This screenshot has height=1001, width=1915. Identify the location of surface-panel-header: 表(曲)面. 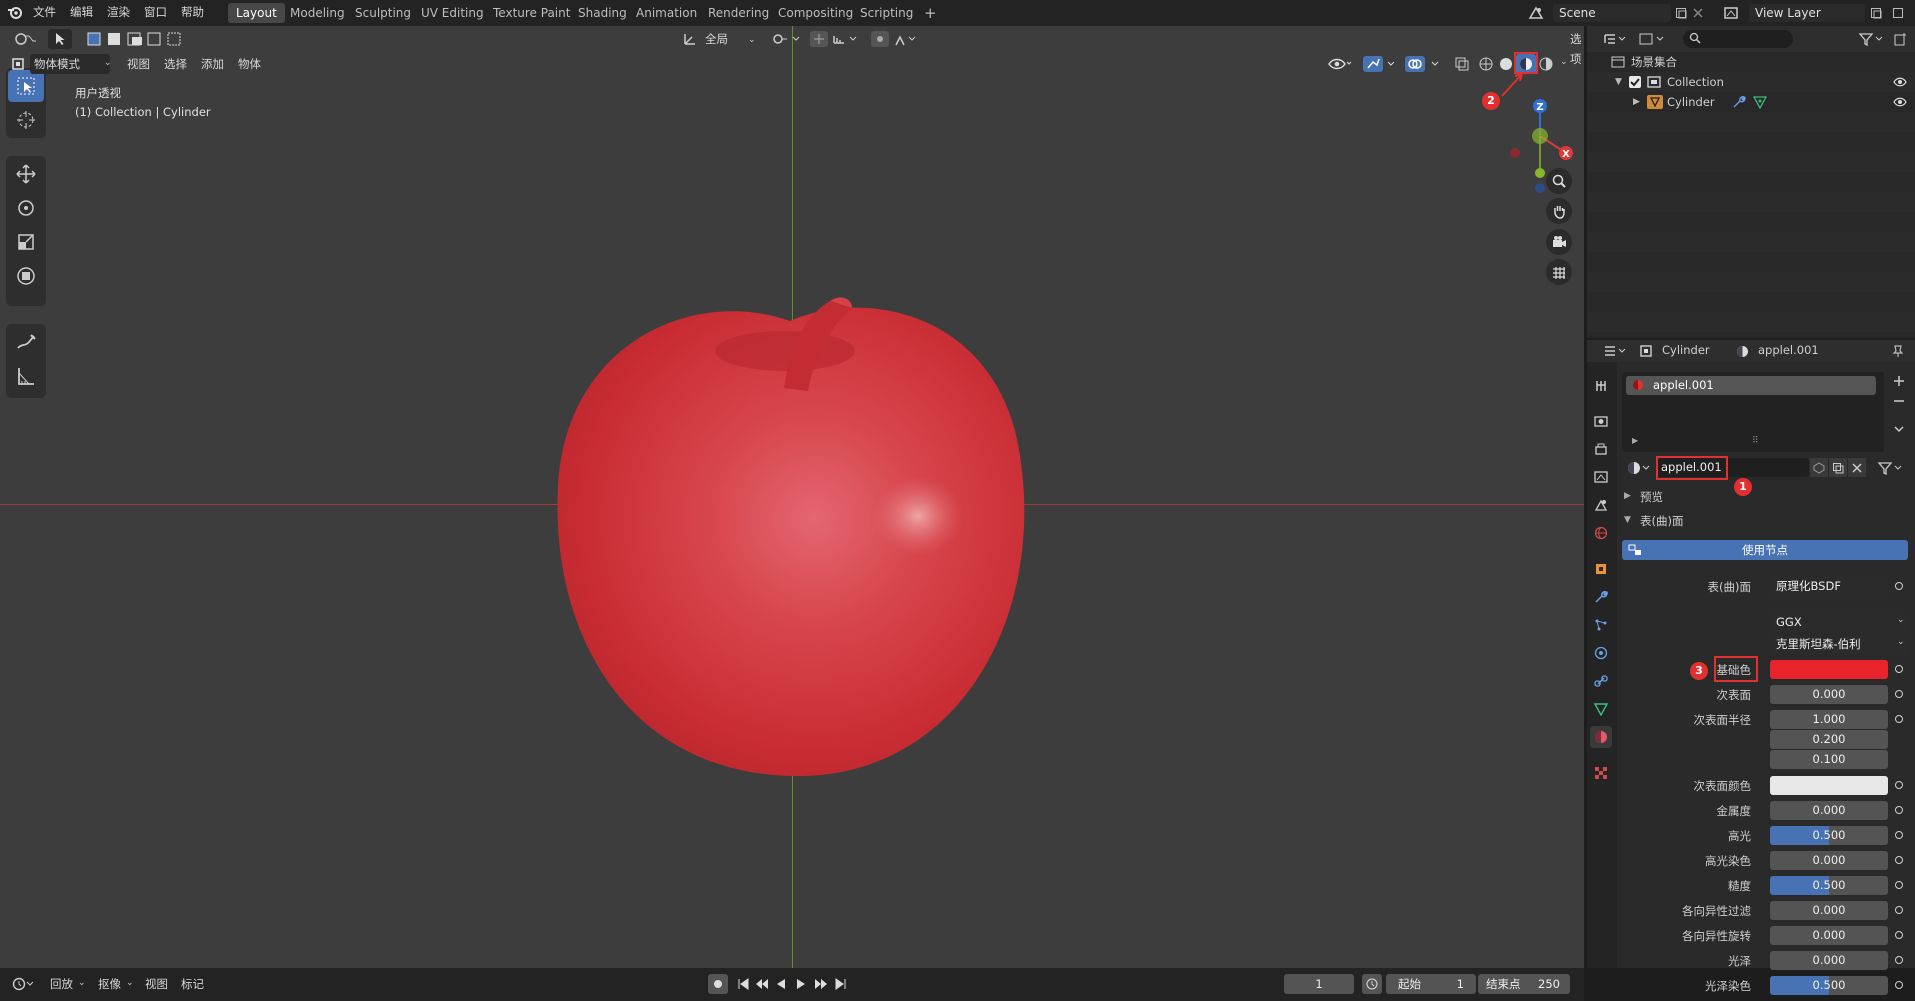
(1661, 521).